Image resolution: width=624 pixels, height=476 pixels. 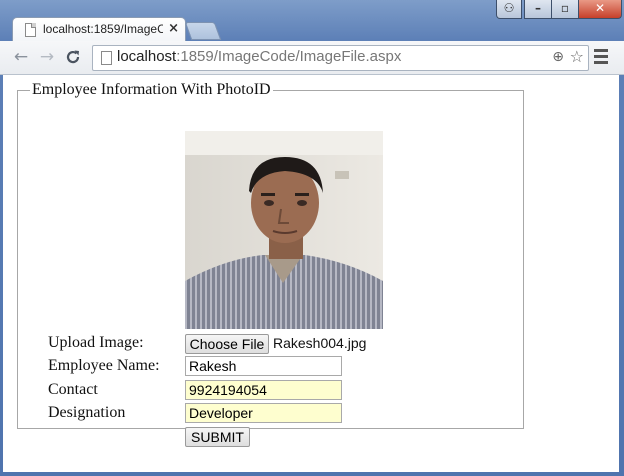 What do you see at coordinates (289, 56) in the screenshot?
I see `url-path: :1859/ImageCode/ImageFile.aspx` at bounding box center [289, 56].